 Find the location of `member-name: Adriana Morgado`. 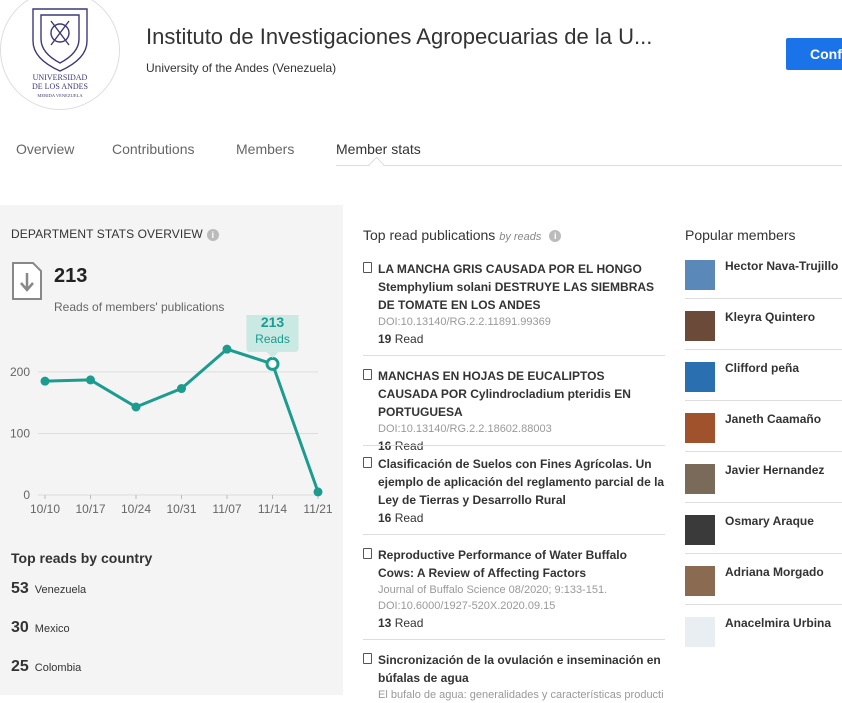

member-name: Adriana Morgado is located at coordinates (774, 572).